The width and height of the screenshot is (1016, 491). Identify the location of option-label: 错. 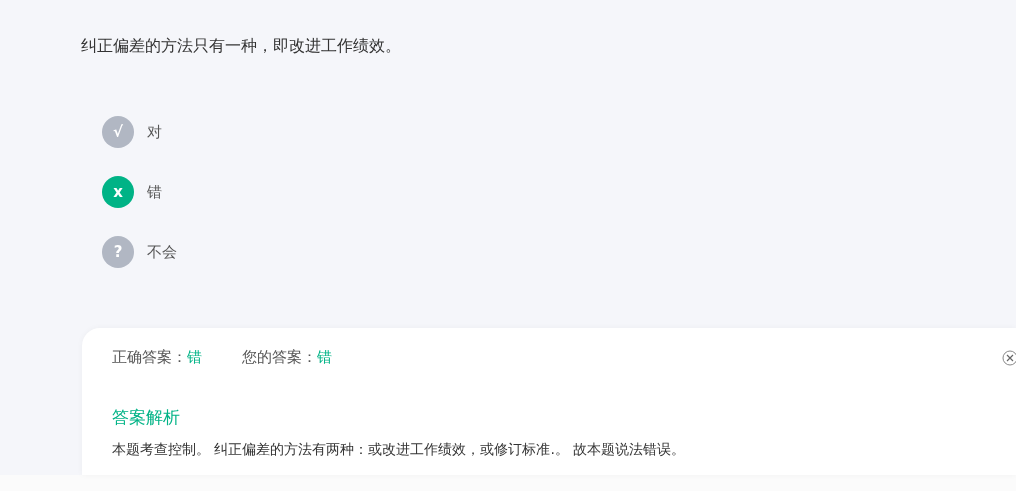
(154, 192).